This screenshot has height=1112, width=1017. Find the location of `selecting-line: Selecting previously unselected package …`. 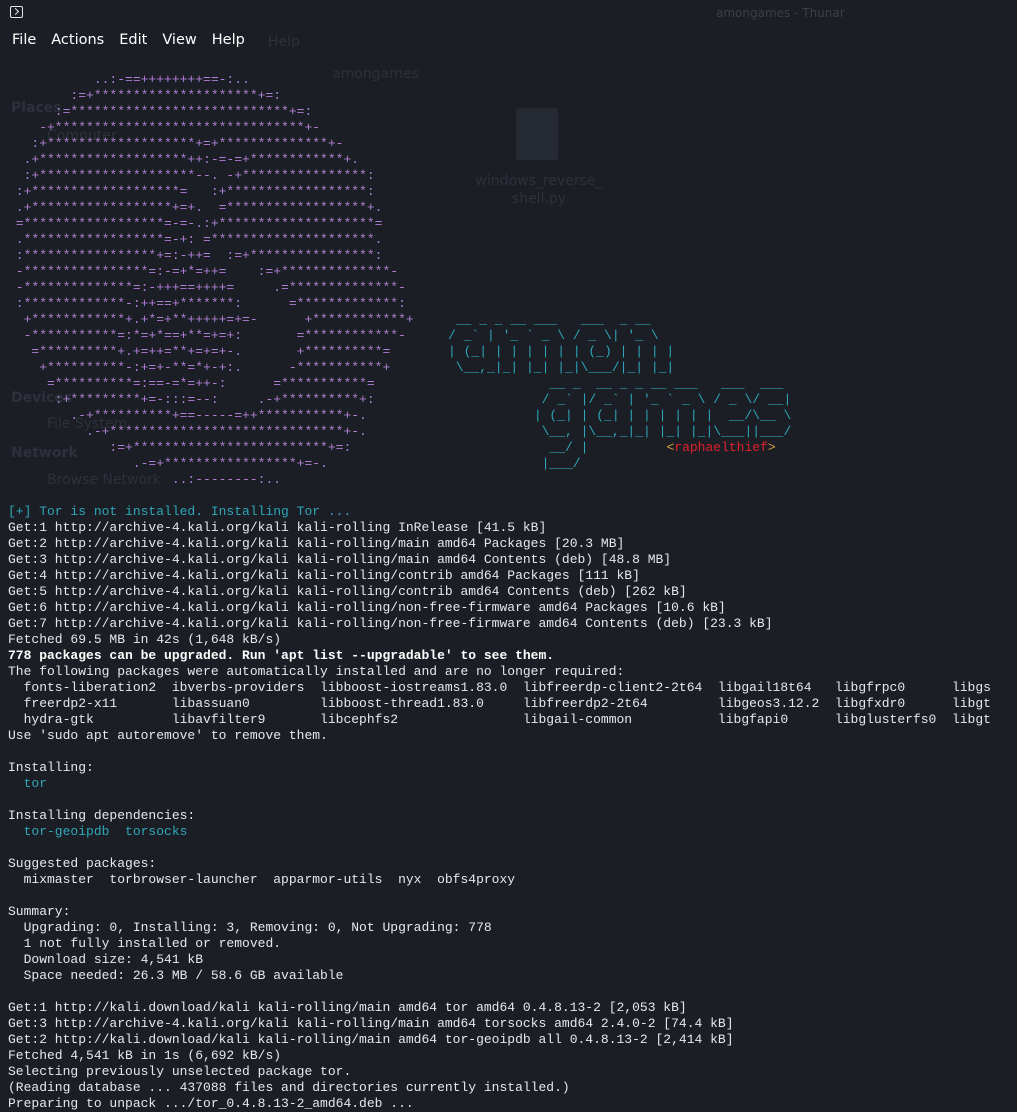

selecting-line: Selecting previously unselected package … is located at coordinates (180, 1071).